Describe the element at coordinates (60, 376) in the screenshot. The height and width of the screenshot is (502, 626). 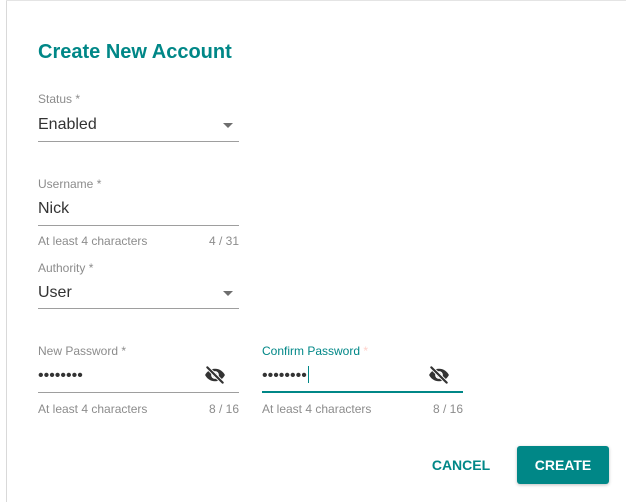
I see `new-password-input: ••••••••` at that location.